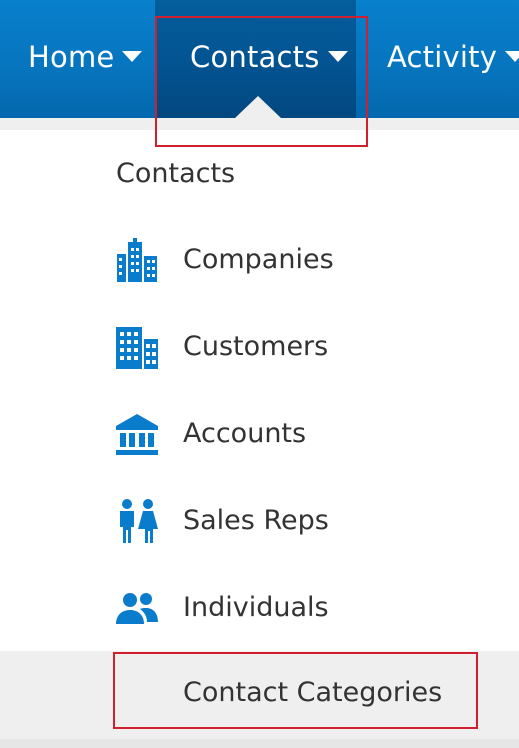 This screenshot has height=748, width=519. Describe the element at coordinates (442, 57) in the screenshot. I see `nav-activity-label: Activity` at that location.